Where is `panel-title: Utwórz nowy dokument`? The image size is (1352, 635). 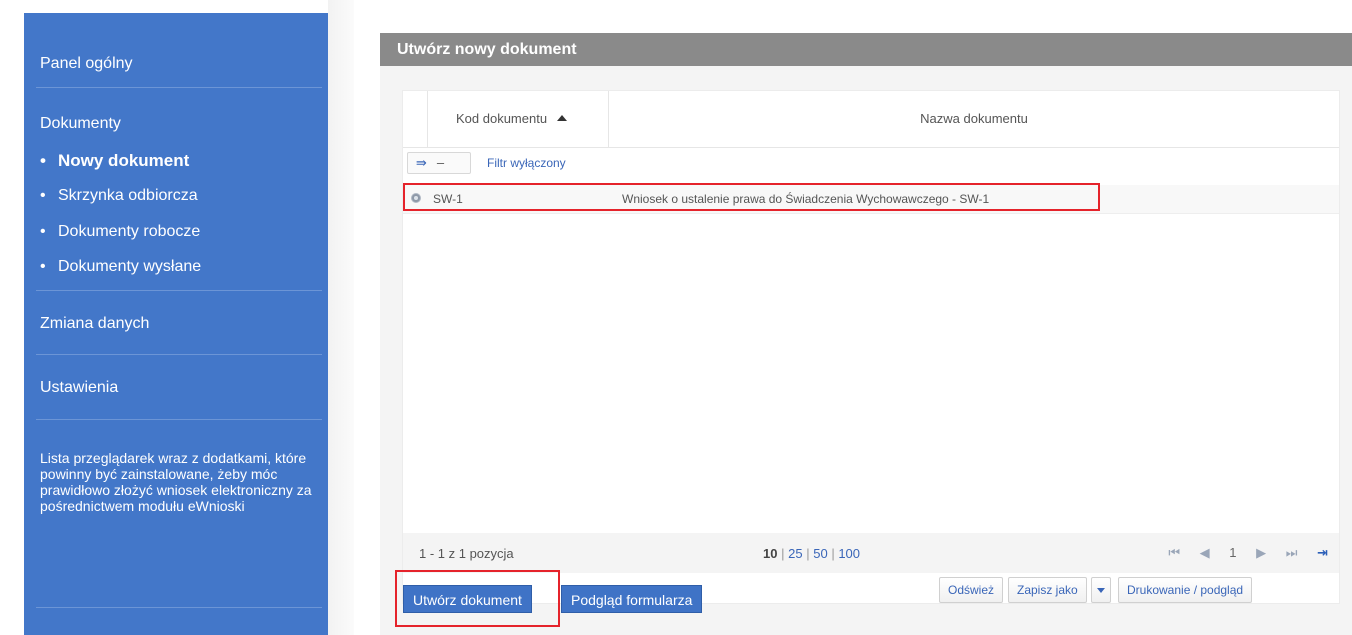
panel-title: Utwórz nowy dokument is located at coordinates (866, 49).